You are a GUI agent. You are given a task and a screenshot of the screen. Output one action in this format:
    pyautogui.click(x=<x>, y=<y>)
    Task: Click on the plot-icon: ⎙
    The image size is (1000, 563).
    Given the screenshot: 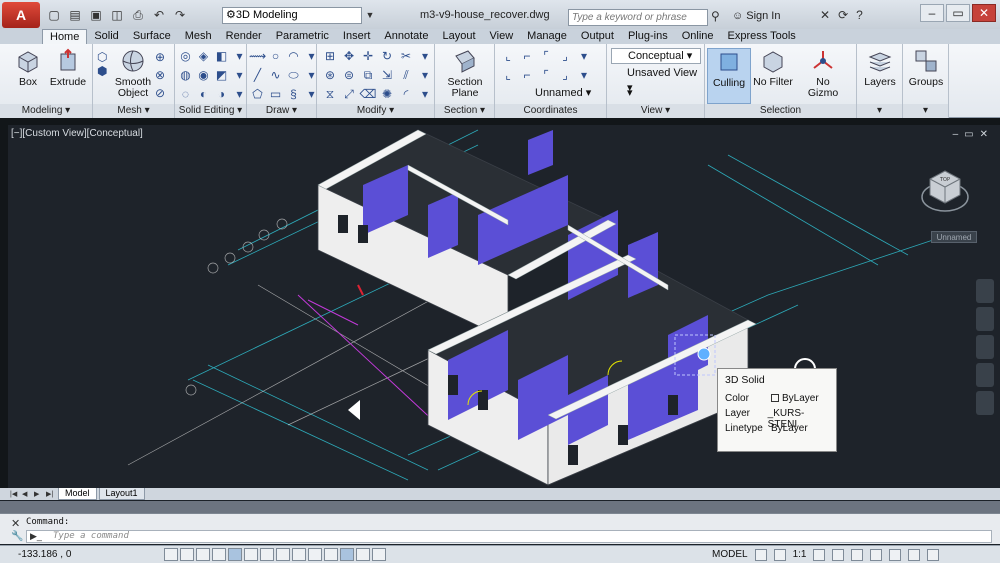 What is the action you would take?
    pyautogui.click(x=138, y=15)
    